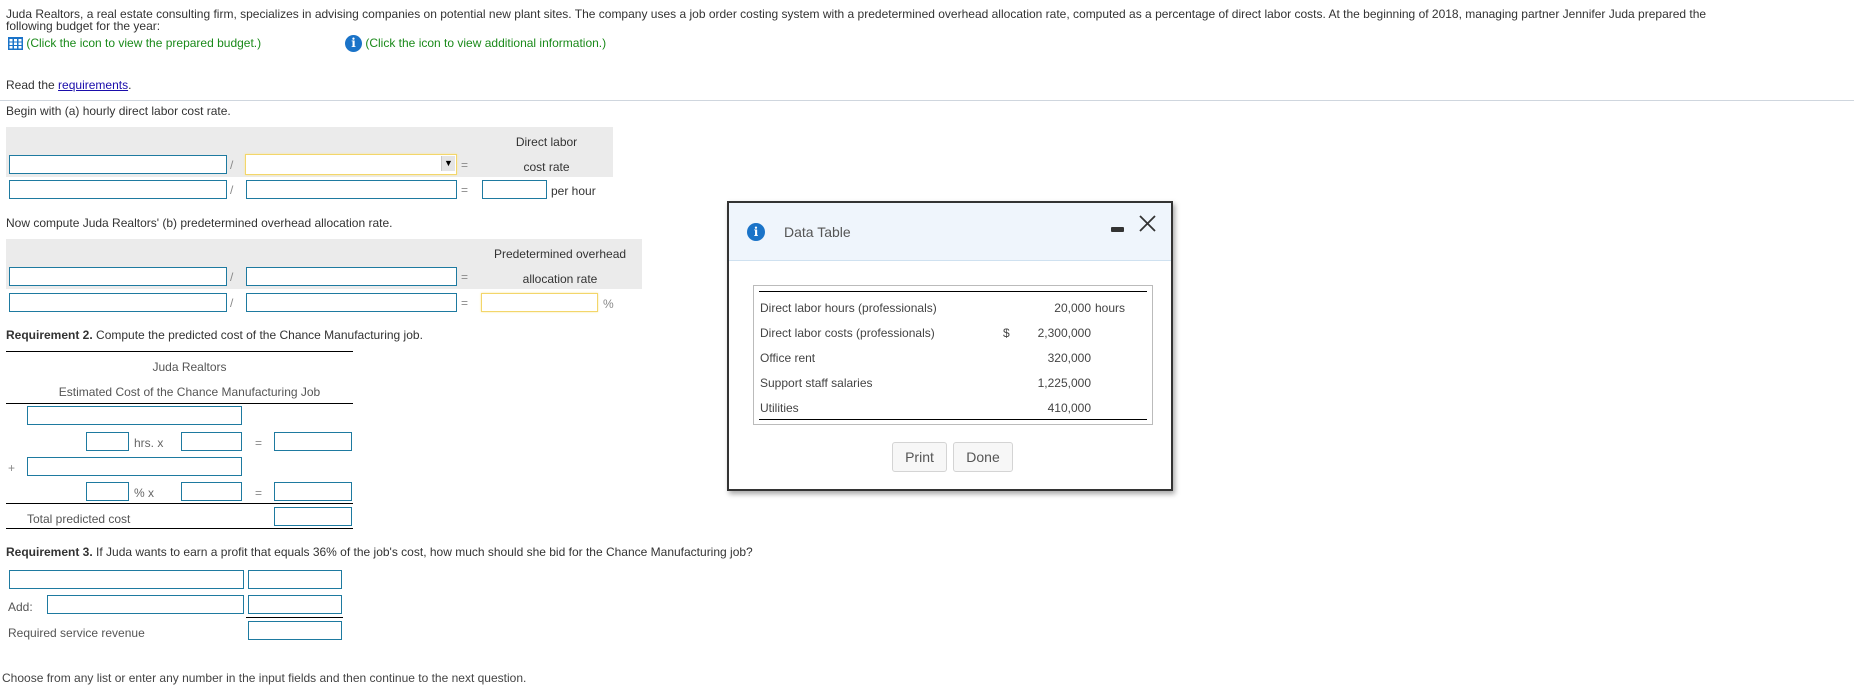  Describe the element at coordinates (126, 579) in the screenshot. I see `req3-item1-label-input` at that location.